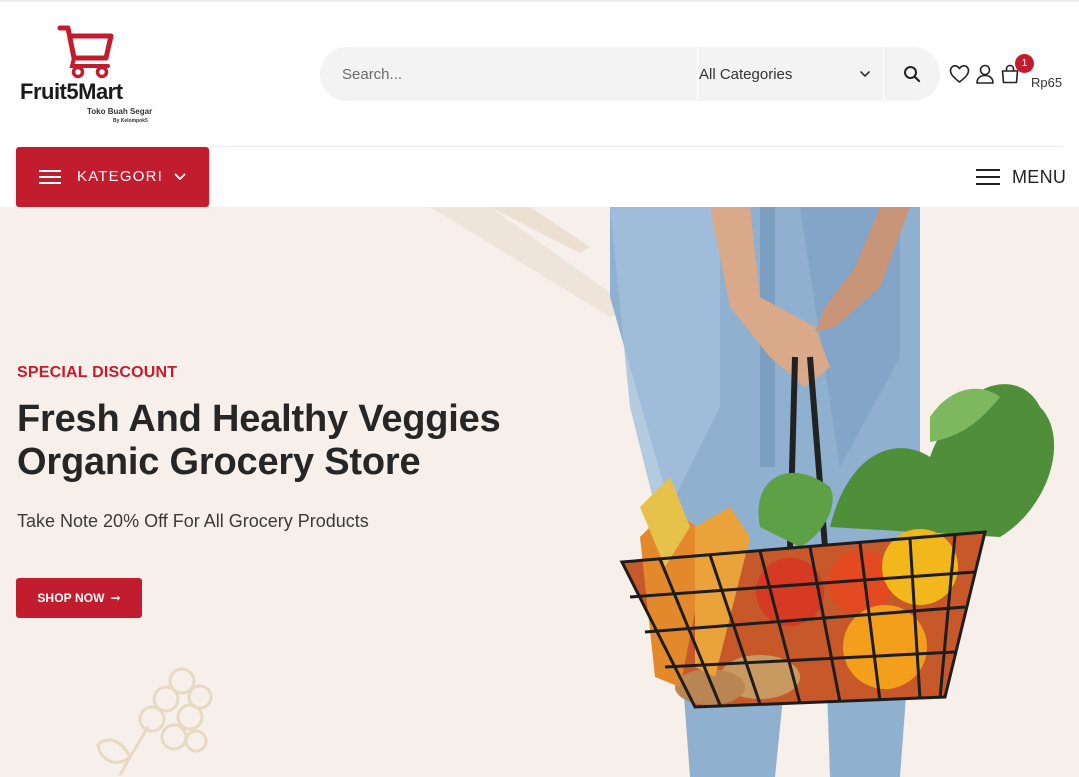 This screenshot has width=1079, height=777. Describe the element at coordinates (985, 74) in the screenshot. I see `user-icon` at that location.